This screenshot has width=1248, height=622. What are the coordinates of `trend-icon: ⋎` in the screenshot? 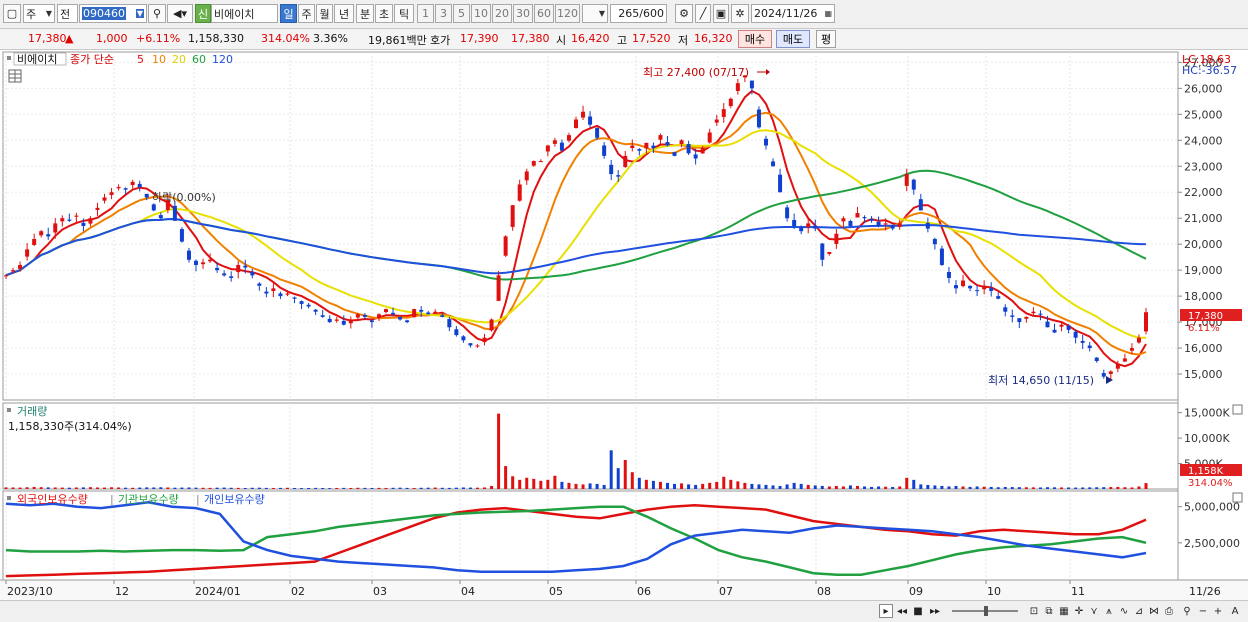 It's located at (1094, 611).